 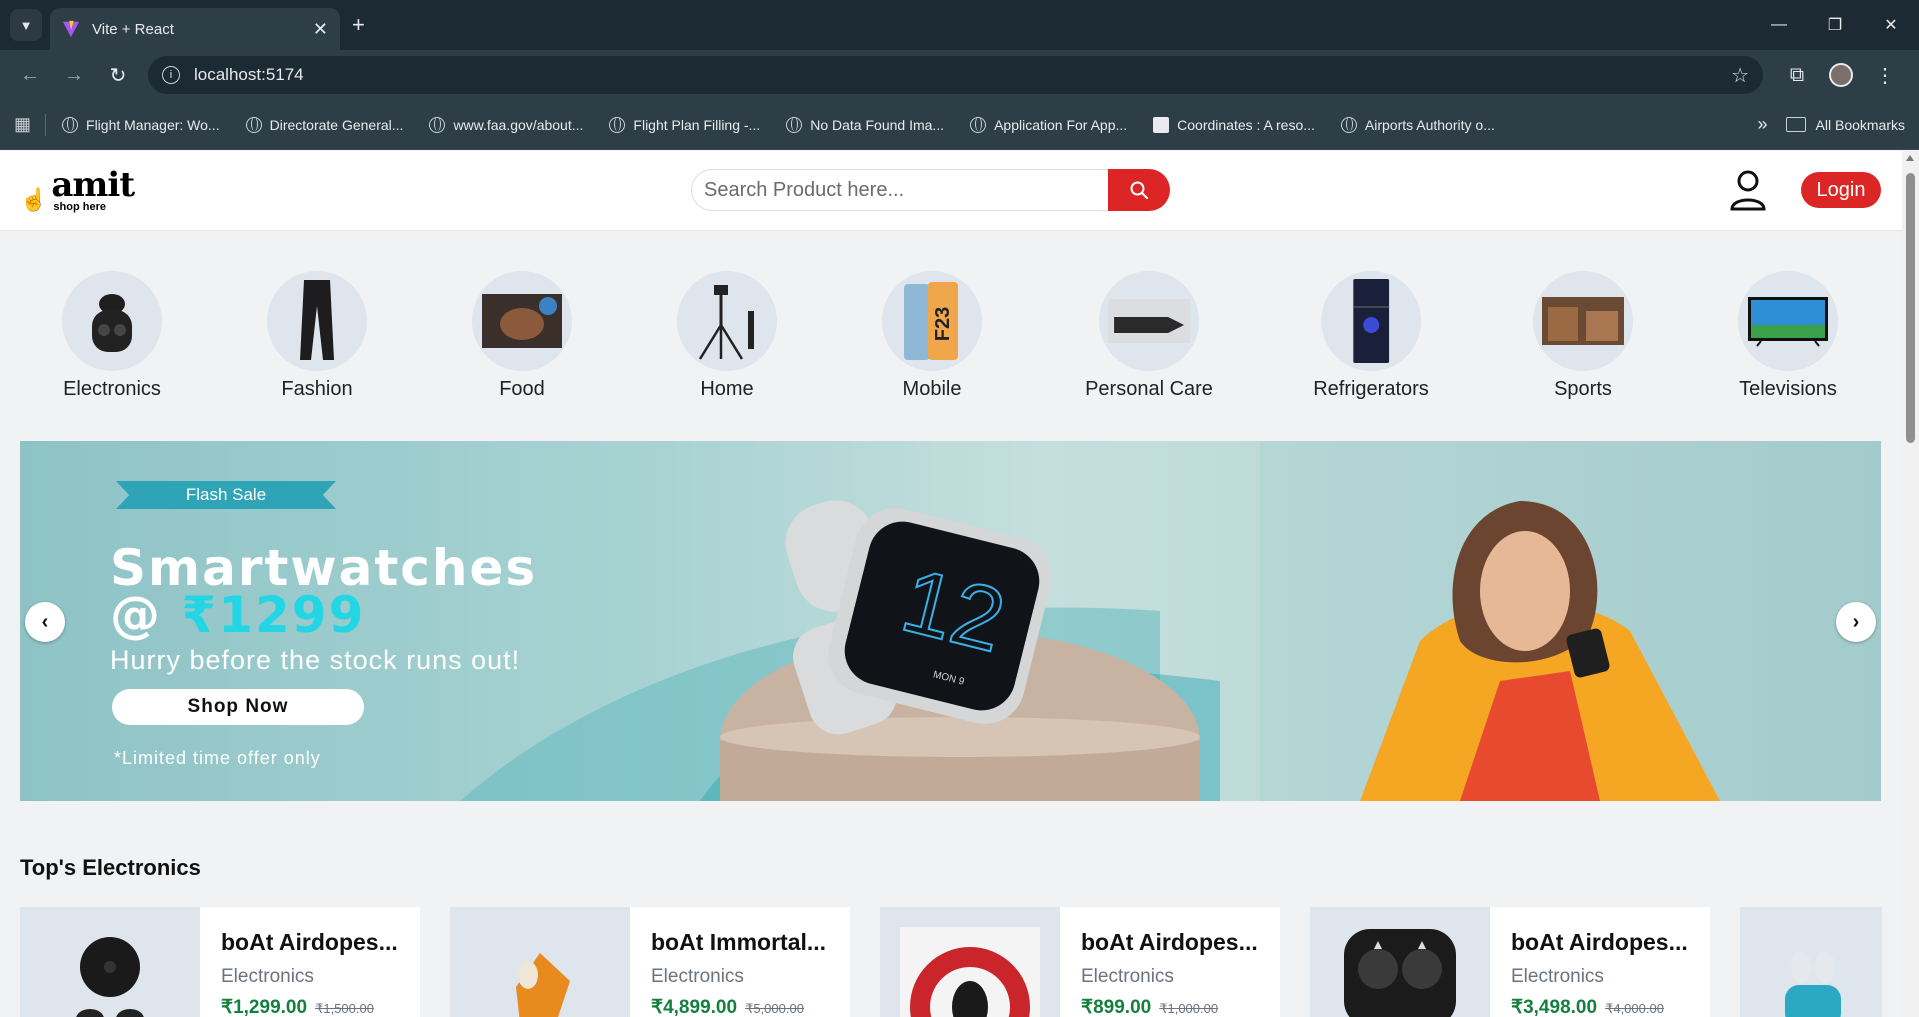 I want to click on bookmark-star-icon: ☆, so click(x=1740, y=75).